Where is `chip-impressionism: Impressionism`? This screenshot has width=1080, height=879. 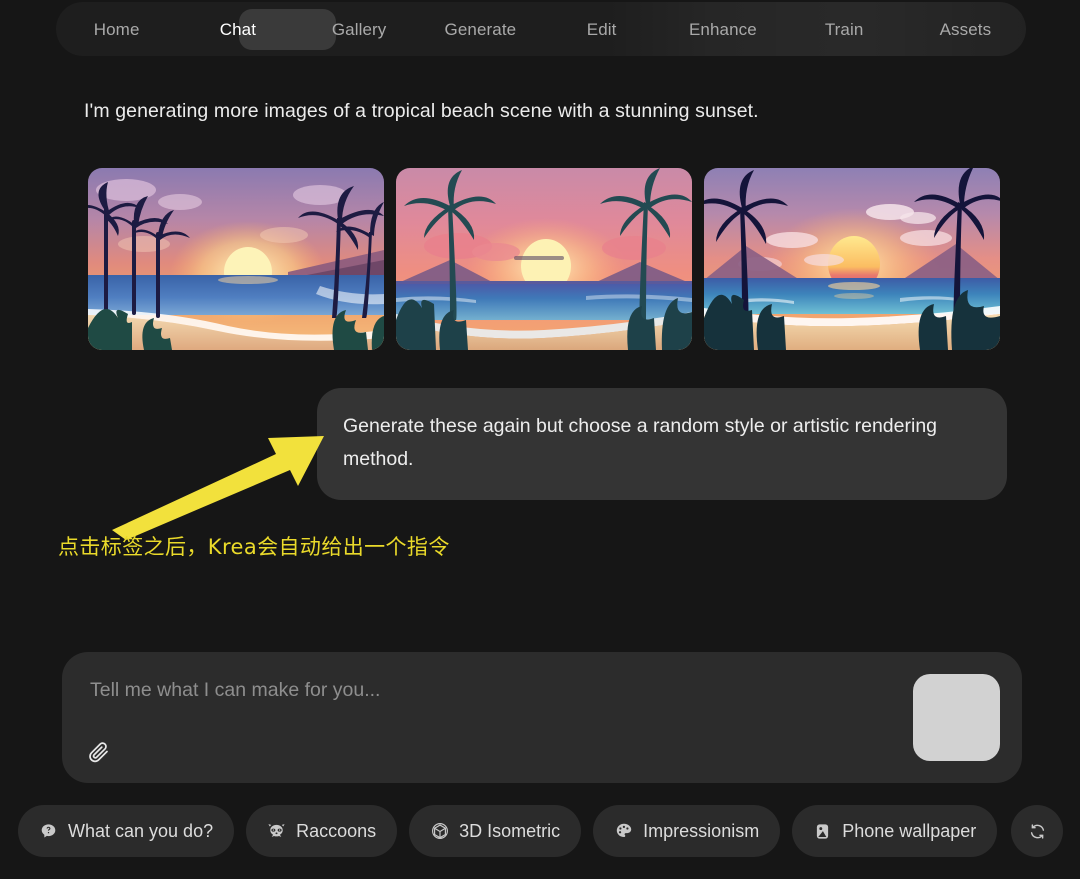
chip-impressionism: Impressionism is located at coordinates (687, 831).